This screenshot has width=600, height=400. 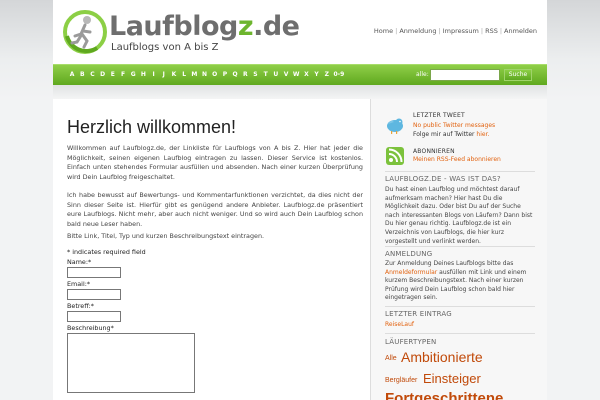 I want to click on signup-title: ANMELDUNG, so click(x=409, y=254).